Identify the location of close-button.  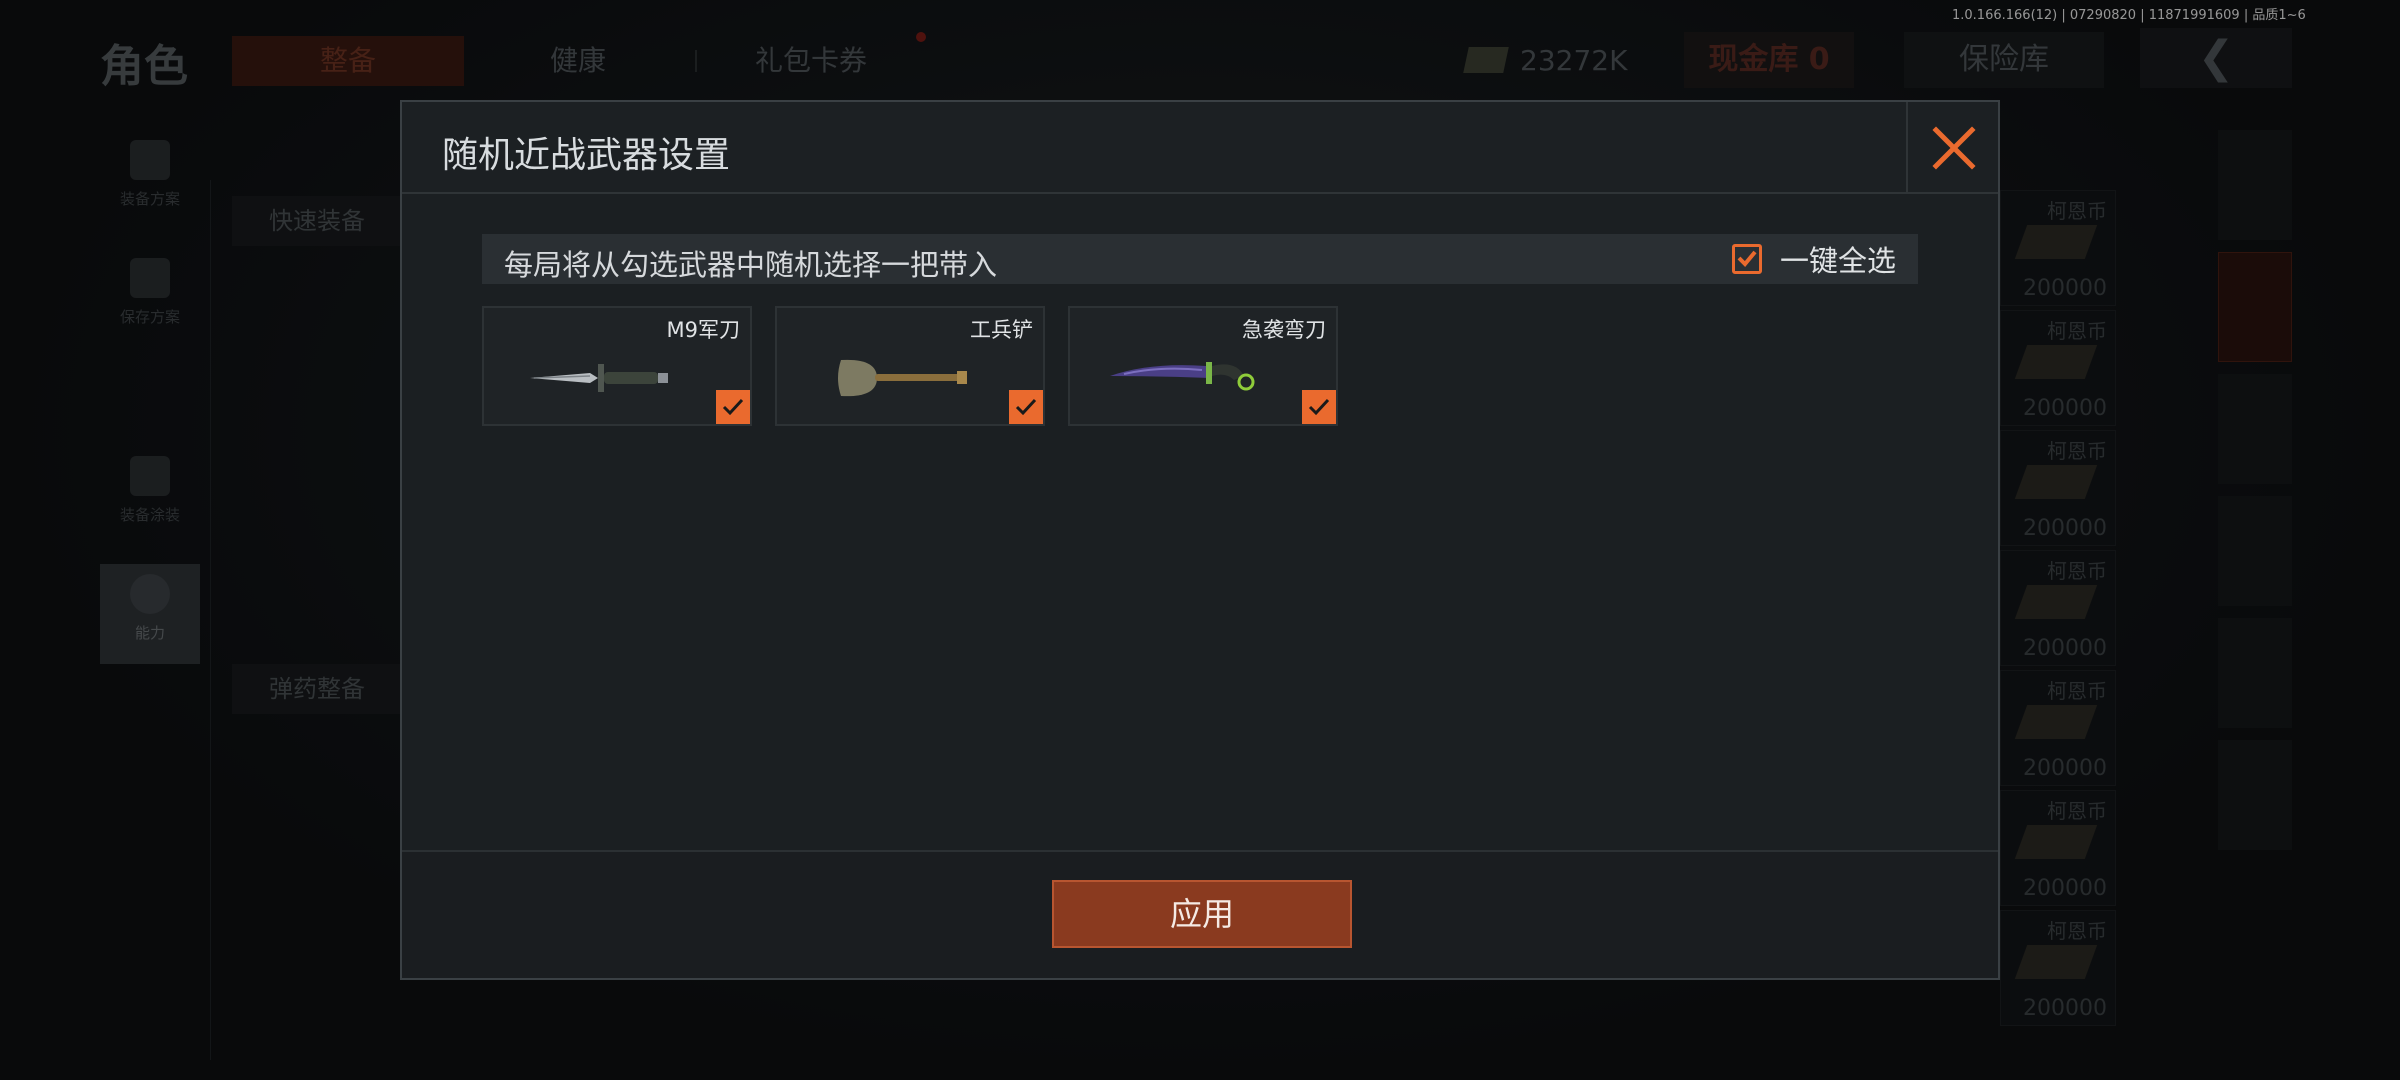
(1952, 148).